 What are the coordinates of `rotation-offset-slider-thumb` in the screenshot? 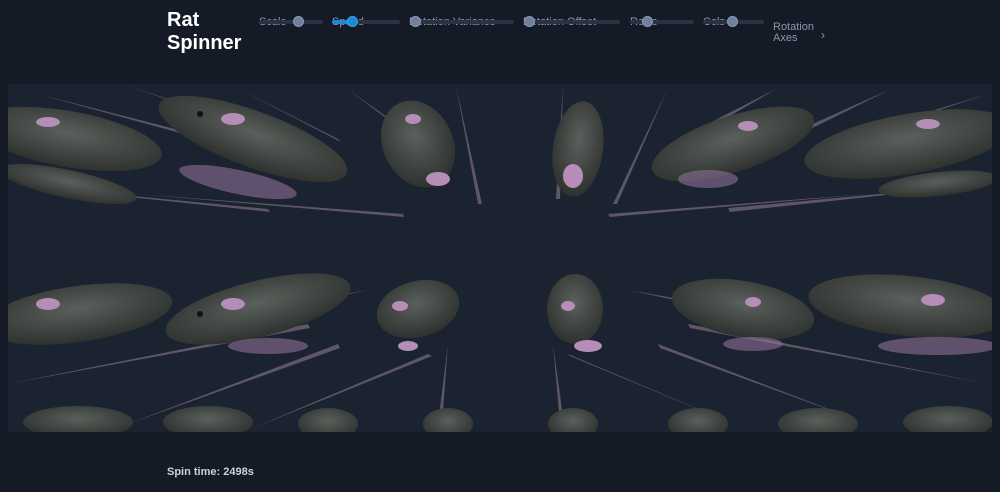 It's located at (529, 21).